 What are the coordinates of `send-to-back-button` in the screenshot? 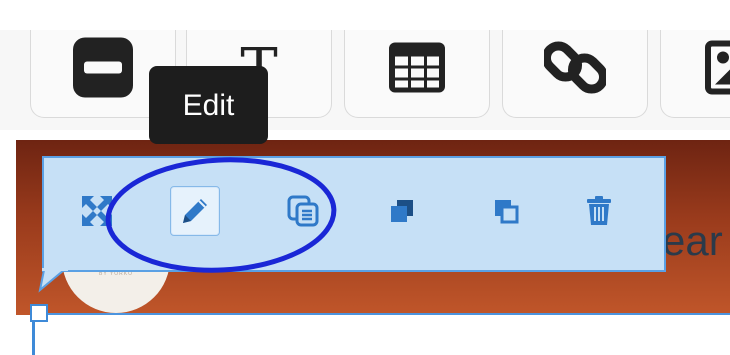 It's located at (506, 211).